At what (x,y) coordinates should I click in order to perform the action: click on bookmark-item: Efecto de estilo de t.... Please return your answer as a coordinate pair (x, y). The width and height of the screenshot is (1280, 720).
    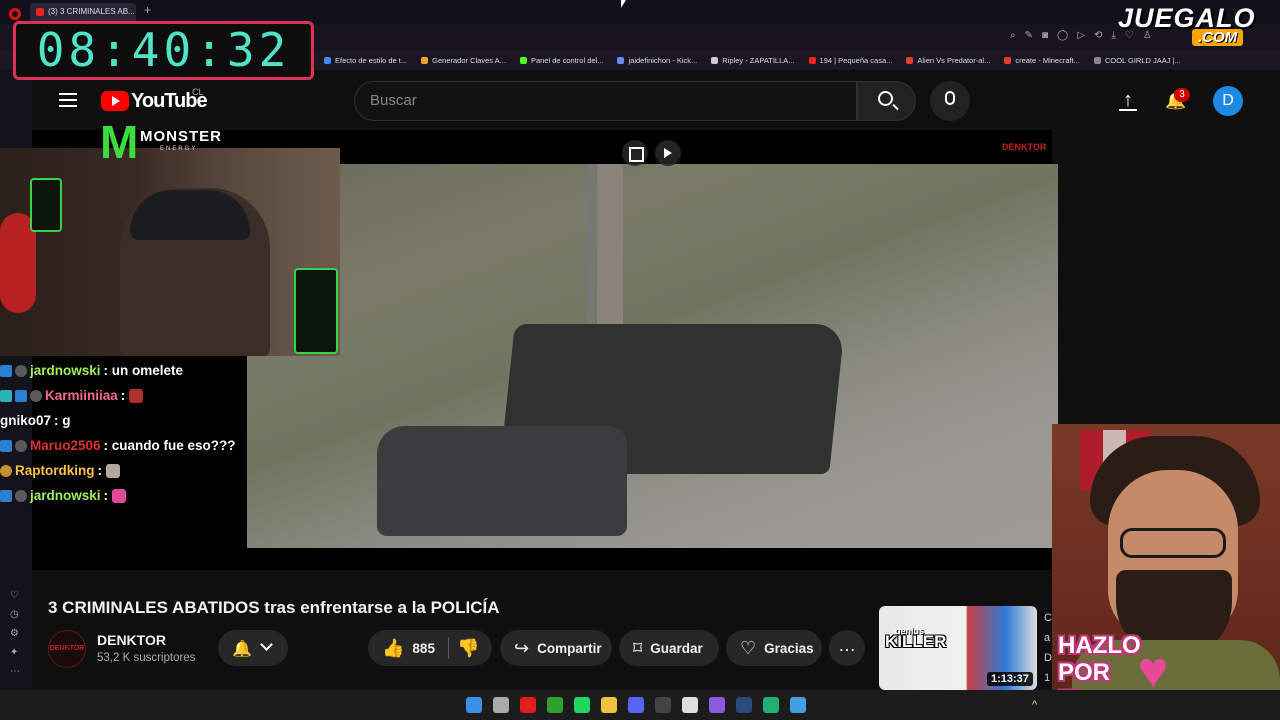
    Looking at the image, I should click on (365, 60).